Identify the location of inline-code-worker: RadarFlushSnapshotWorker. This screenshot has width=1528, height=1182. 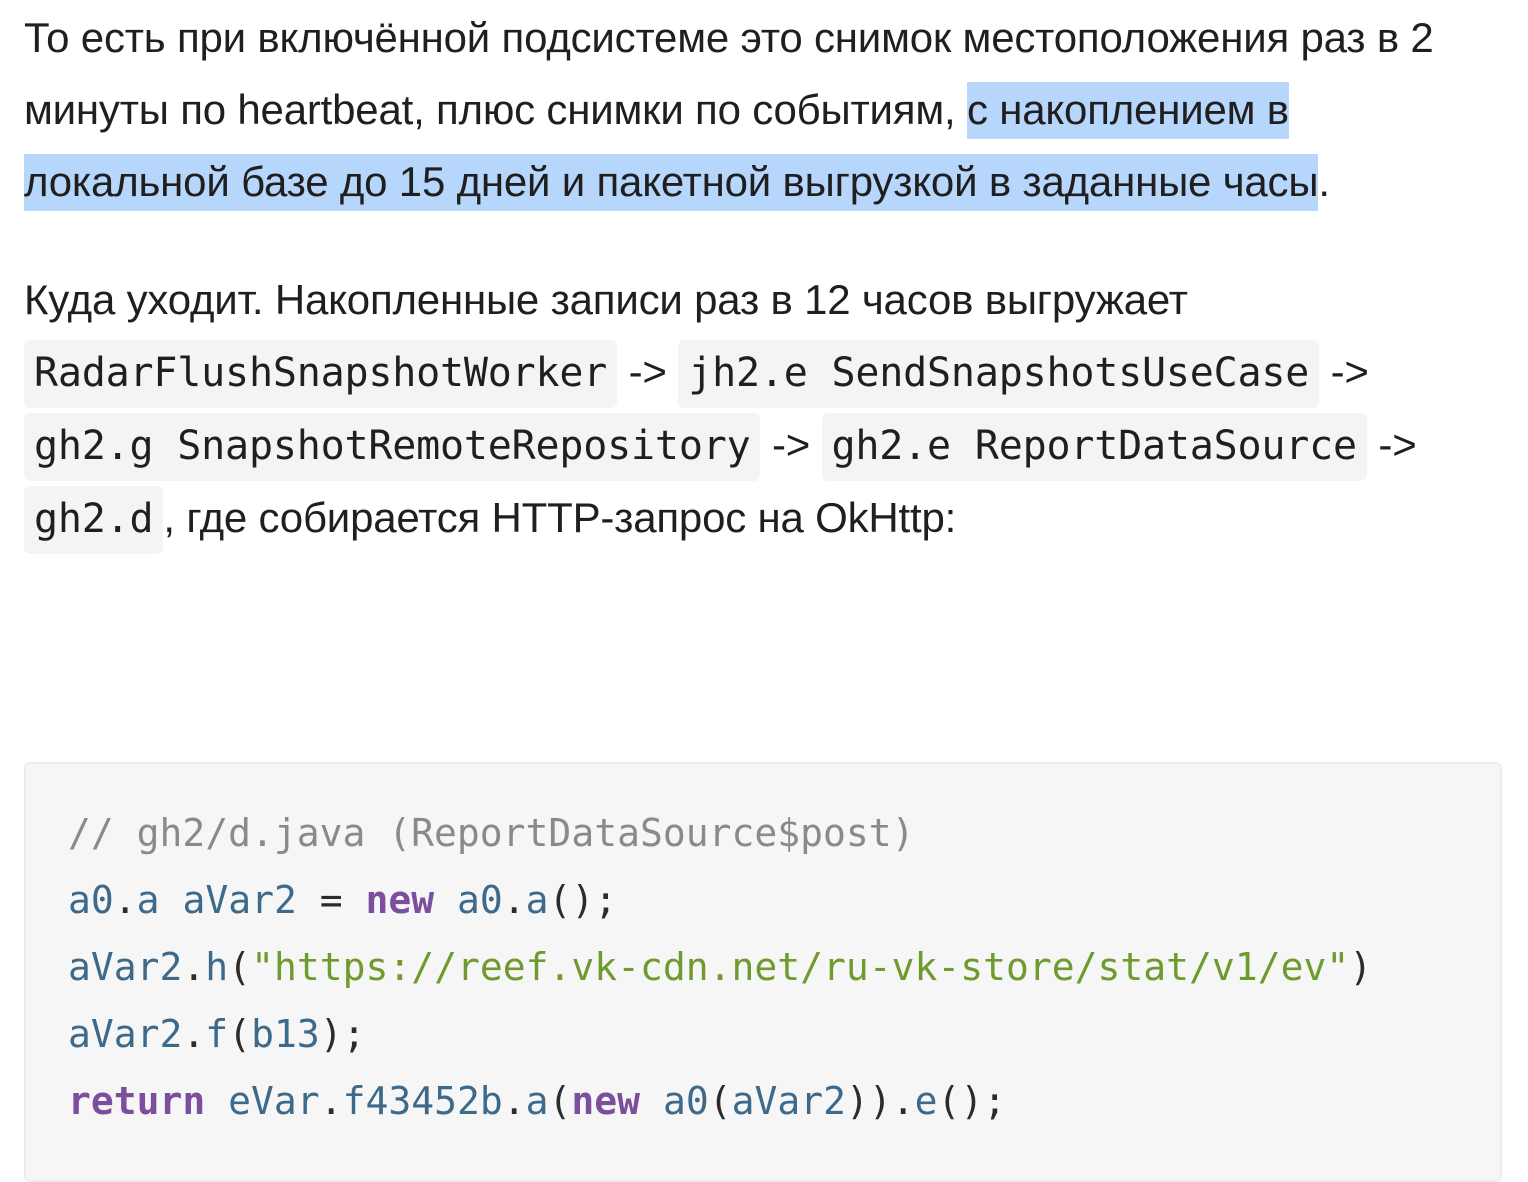
(321, 374).